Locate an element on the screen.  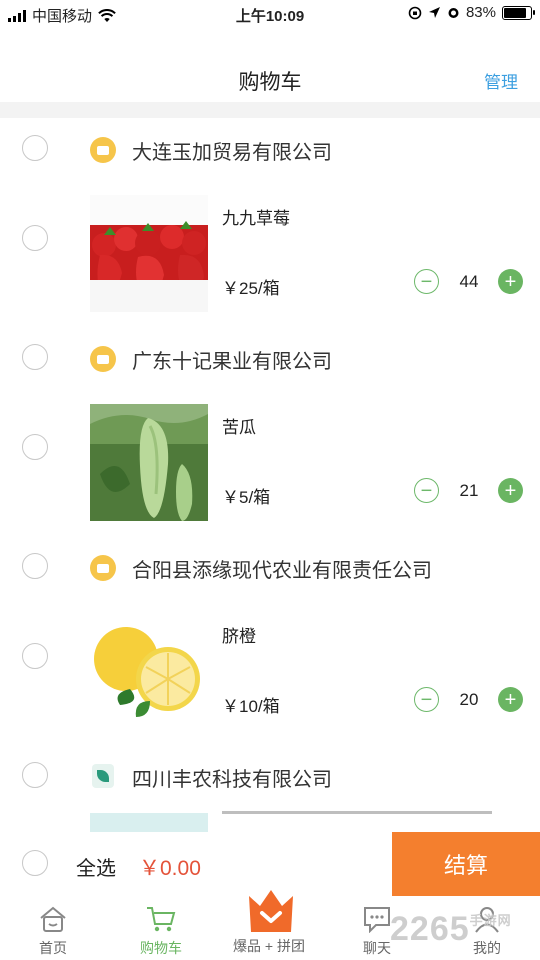
shop-row: 广东十记果业有限公司 is located at coordinates (270, 358).